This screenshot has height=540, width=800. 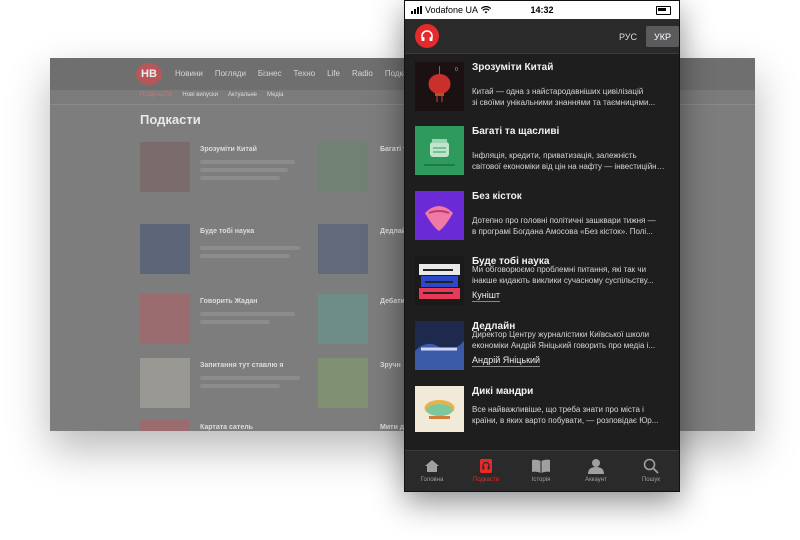 I want to click on desktop-subnav-item: Актуальне, so click(x=242, y=95).